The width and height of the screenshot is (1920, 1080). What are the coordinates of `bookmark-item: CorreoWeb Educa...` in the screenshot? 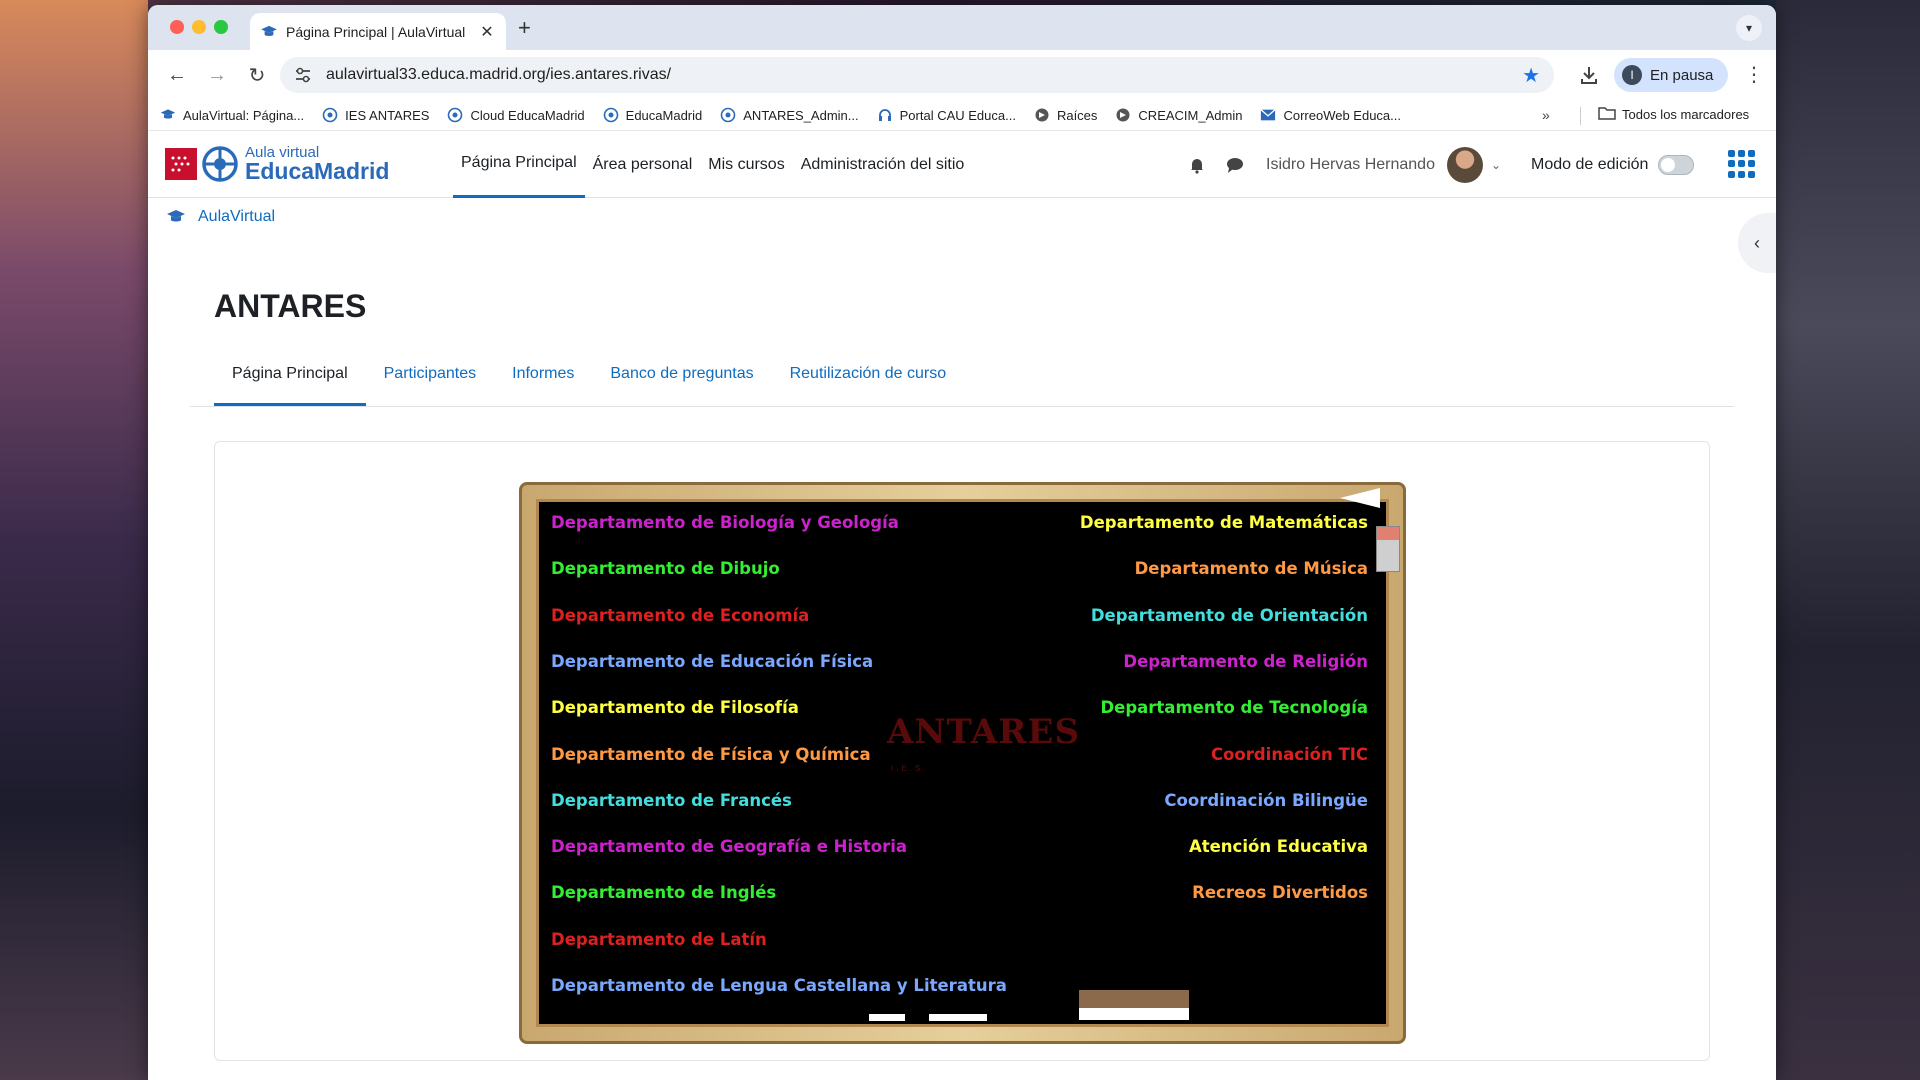 It's located at (1330, 115).